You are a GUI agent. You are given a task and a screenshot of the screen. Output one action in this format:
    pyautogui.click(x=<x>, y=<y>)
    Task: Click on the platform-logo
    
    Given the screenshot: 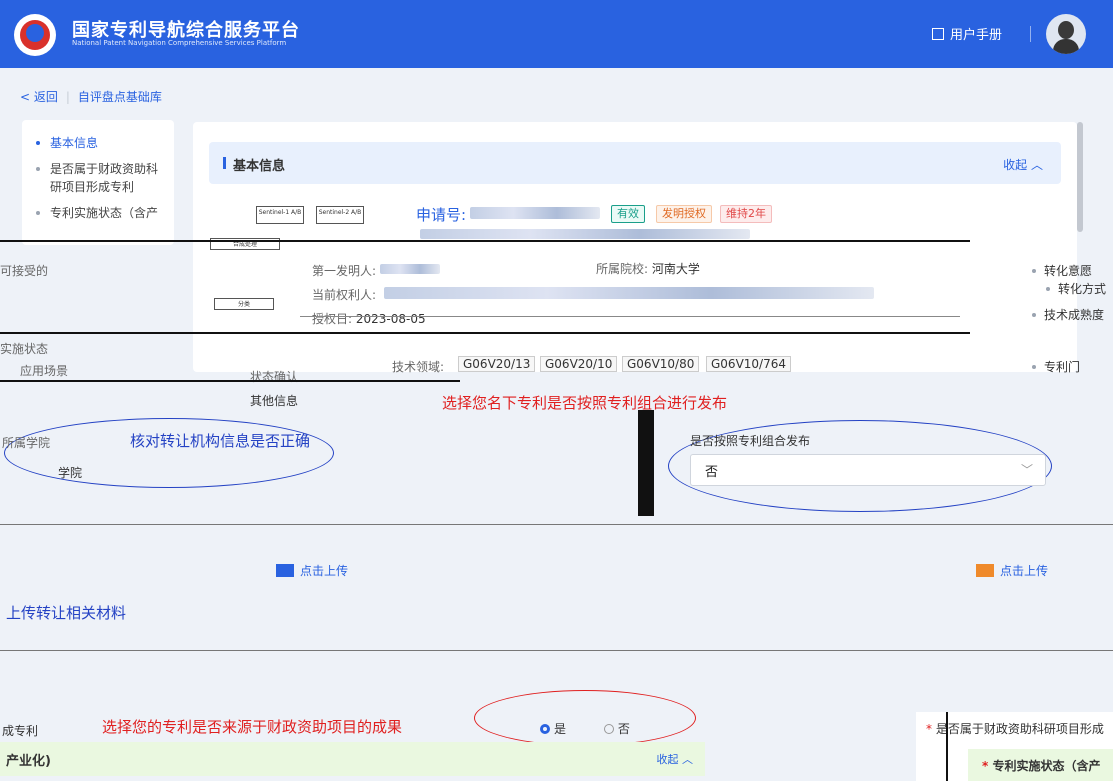 What is the action you would take?
    pyautogui.click(x=35, y=35)
    